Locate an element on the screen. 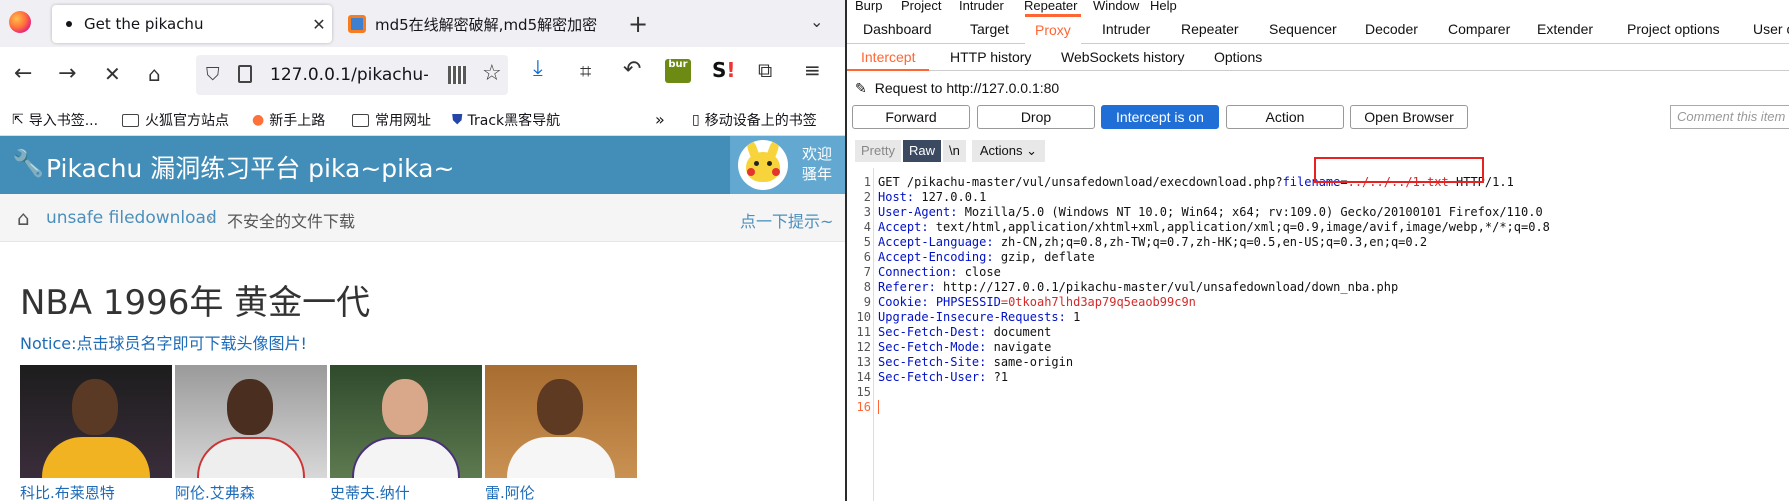 The image size is (1789, 501). bookmark-getting-started: ● 新手上路 is located at coordinates (288, 120).